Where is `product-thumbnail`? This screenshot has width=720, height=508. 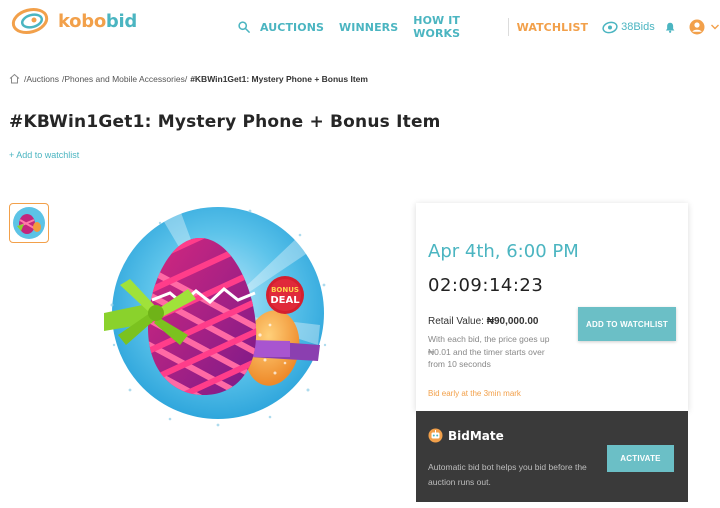 product-thumbnail is located at coordinates (29, 223).